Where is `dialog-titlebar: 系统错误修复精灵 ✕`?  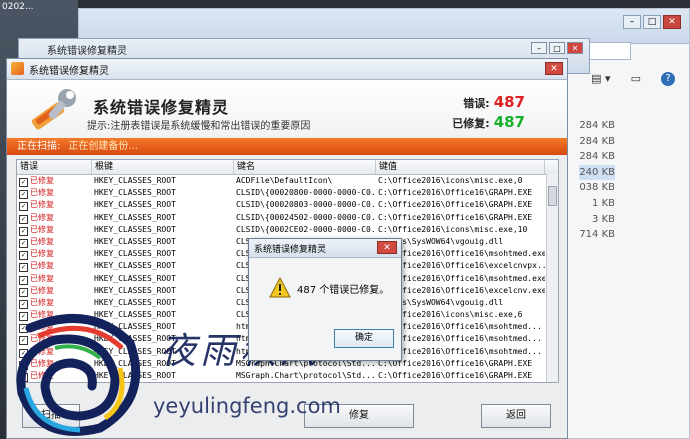
dialog-titlebar: 系统错误修复精灵 ✕ is located at coordinates (325, 248).